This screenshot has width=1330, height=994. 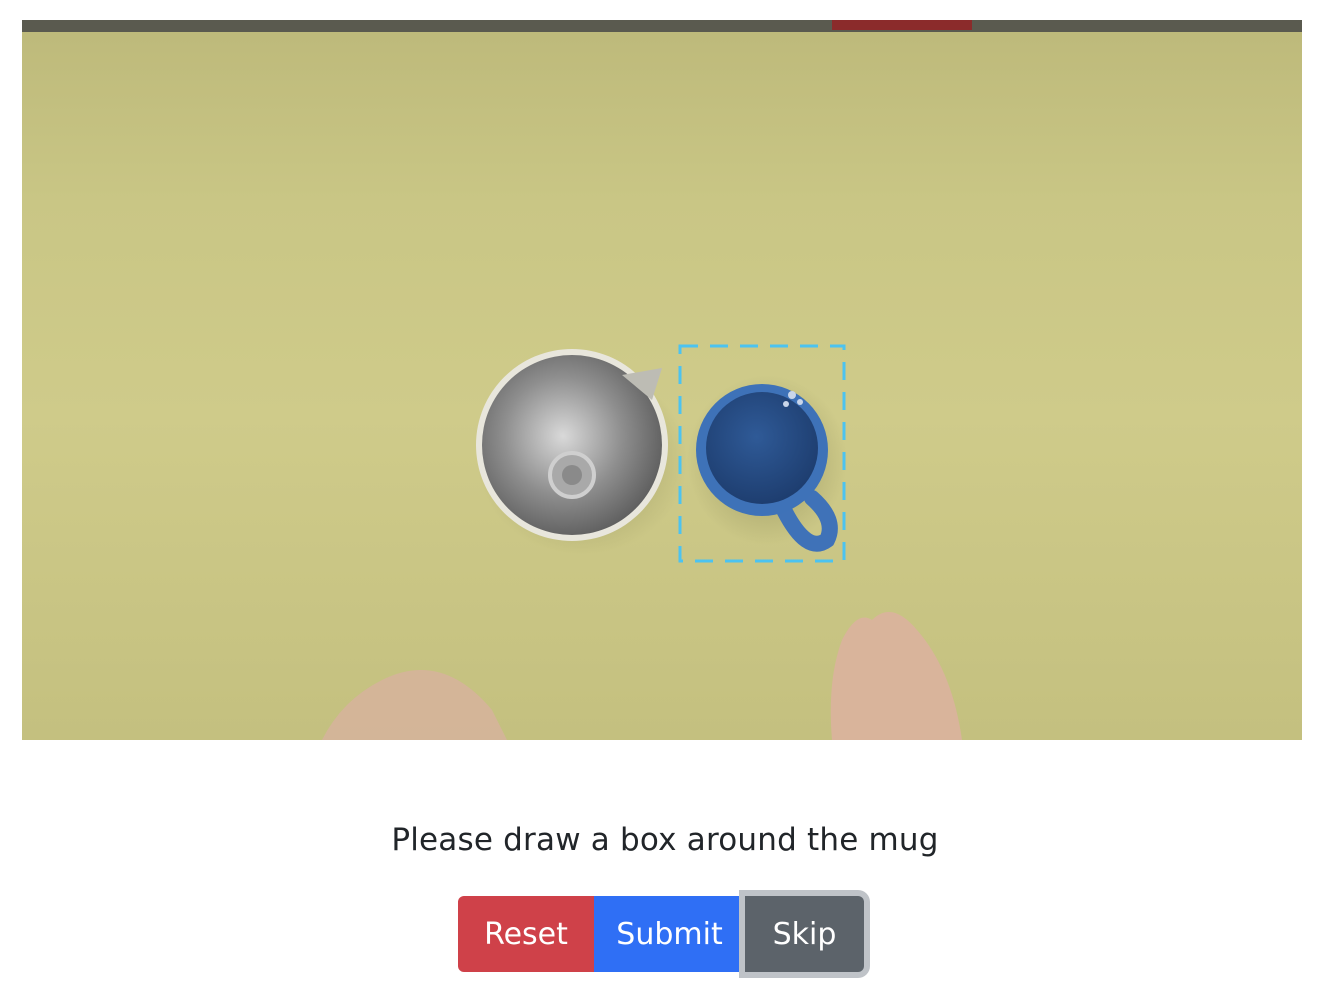 What do you see at coordinates (804, 934) in the screenshot?
I see `skip-button: Skip` at bounding box center [804, 934].